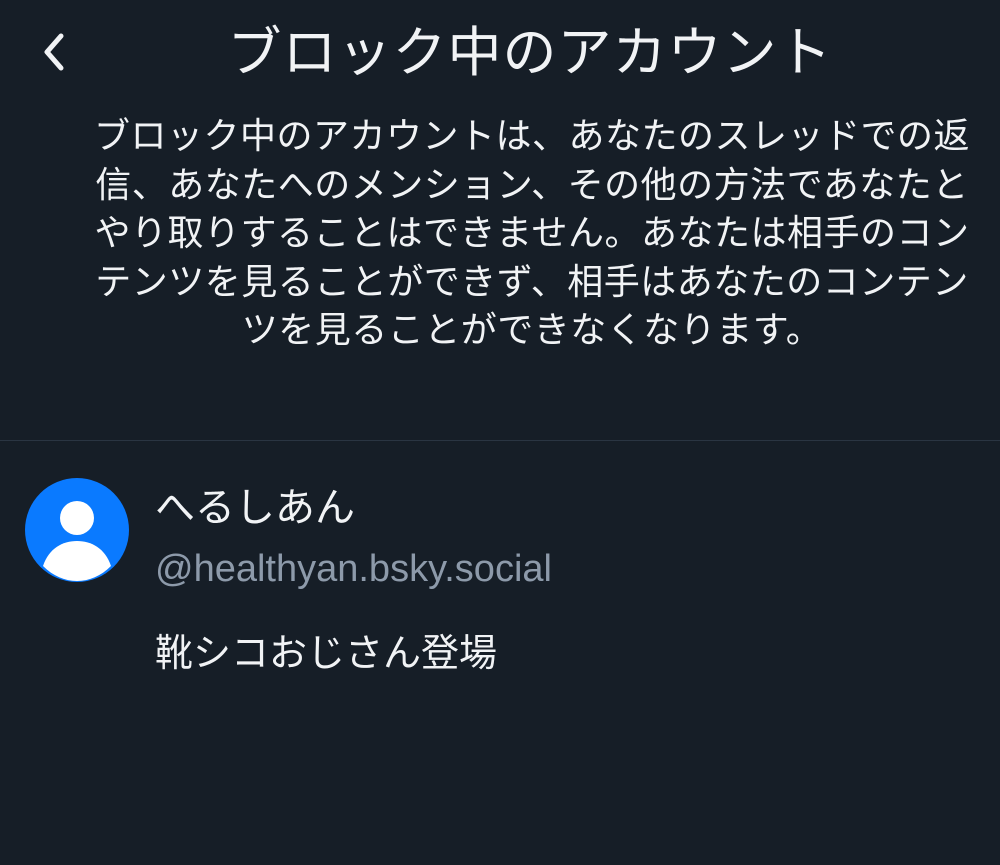  I want to click on chevron-left-icon, so click(54, 52).